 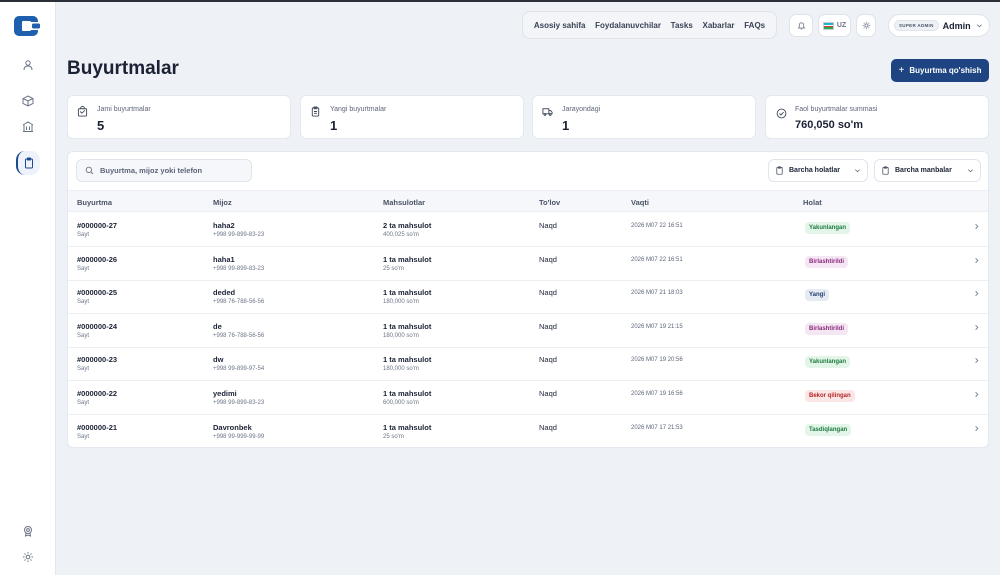 I want to click on plus-icon: +, so click(x=901, y=70).